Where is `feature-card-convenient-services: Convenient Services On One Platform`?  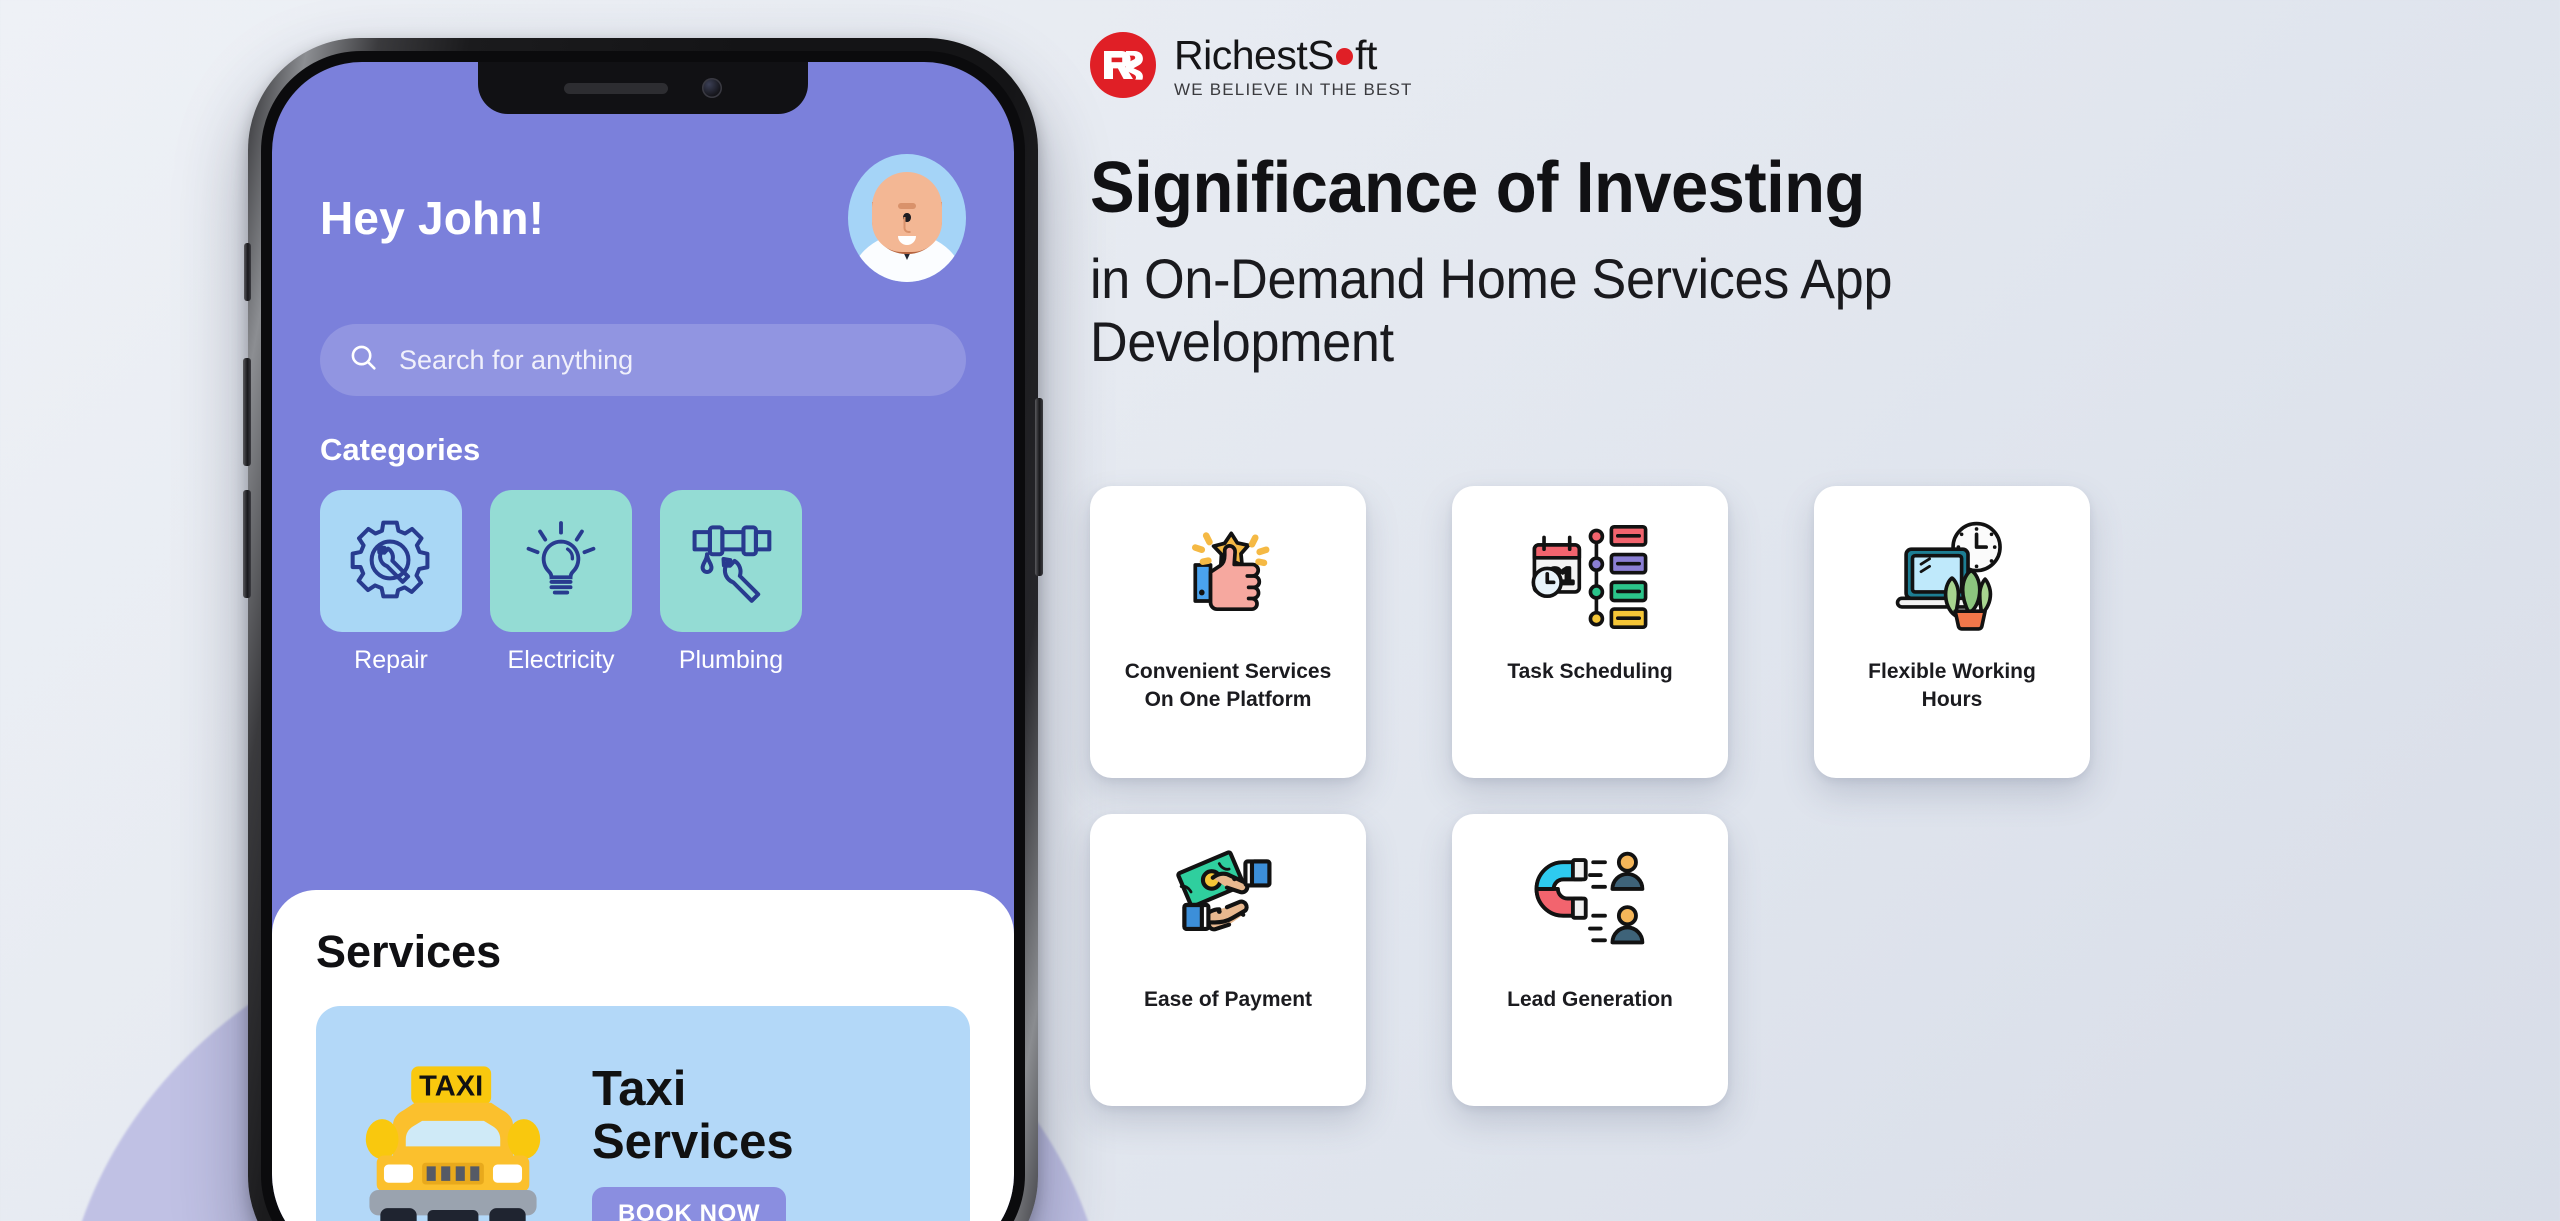 feature-card-convenient-services: Convenient Services On One Platform is located at coordinates (1228, 632).